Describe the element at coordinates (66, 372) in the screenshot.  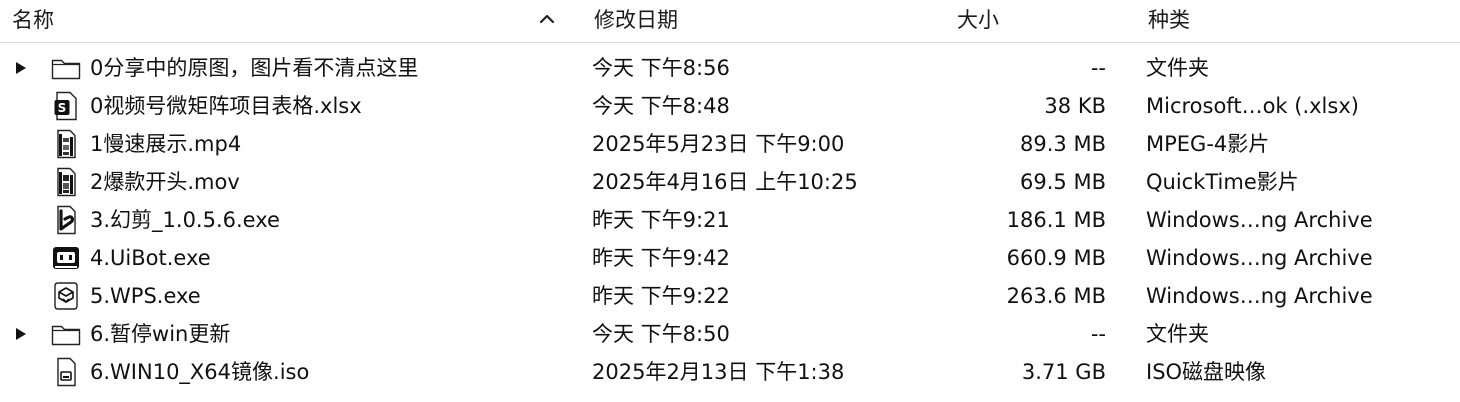
I see `disk-image-icon` at that location.